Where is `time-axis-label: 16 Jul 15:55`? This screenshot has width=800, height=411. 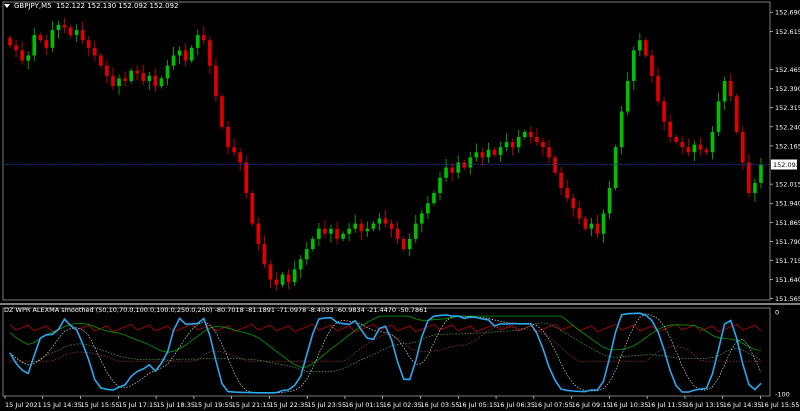
time-axis-label: 16 Jul 15:55 is located at coordinates (779, 405).